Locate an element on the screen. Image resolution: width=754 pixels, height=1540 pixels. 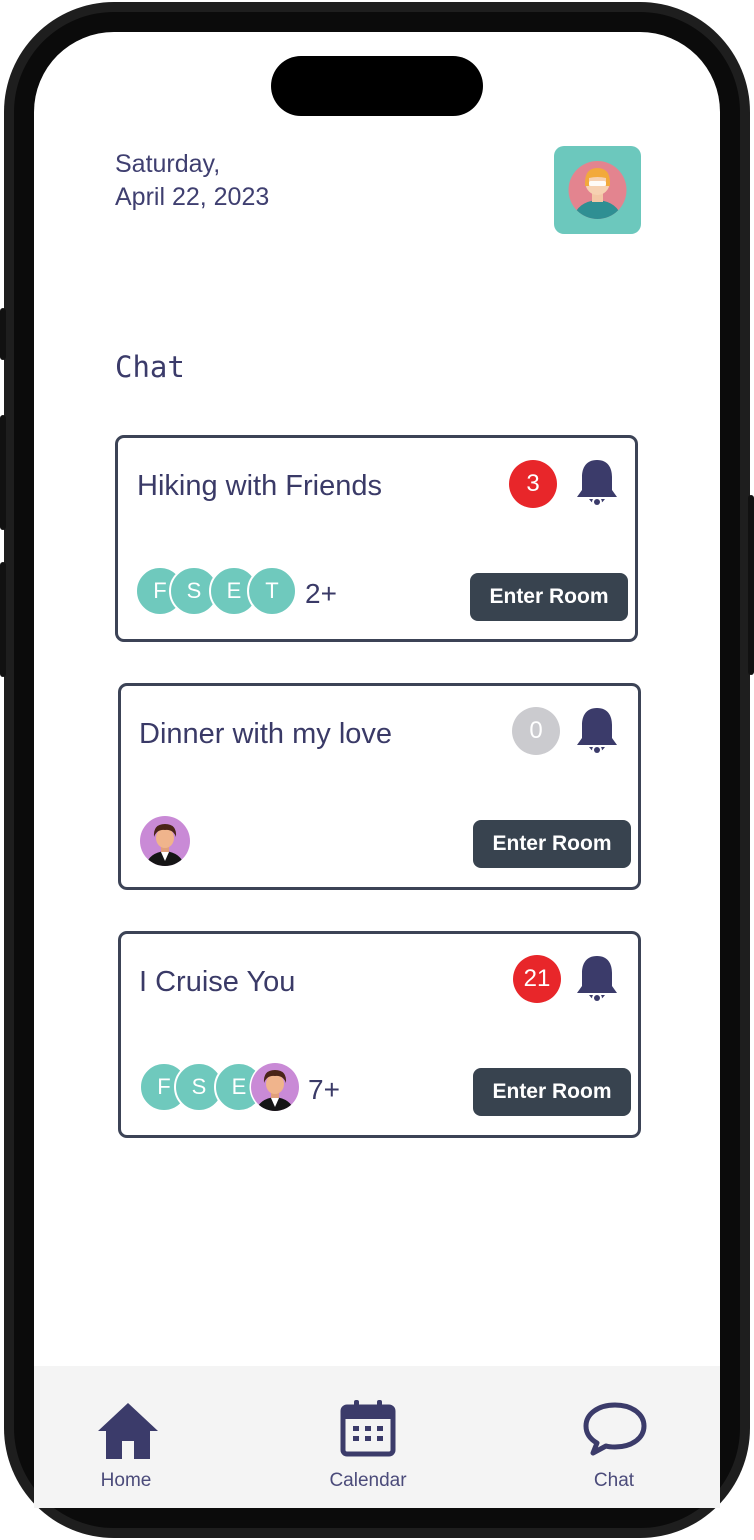
member-avatar: T is located at coordinates (272, 591).